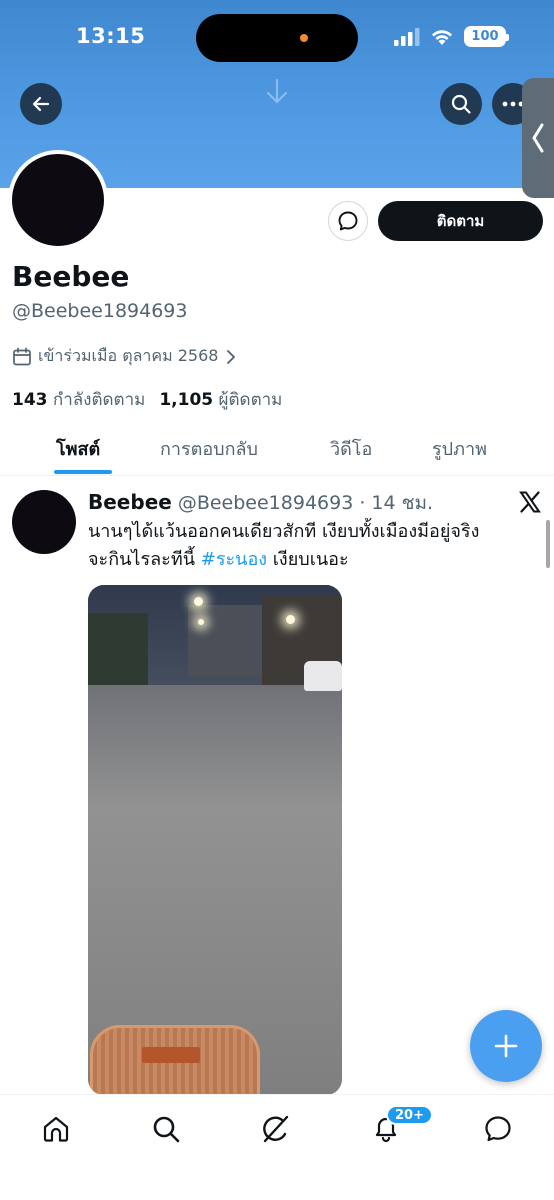 Image resolution: width=554 pixels, height=1200 pixels. I want to click on following-count: 143, so click(30, 400).